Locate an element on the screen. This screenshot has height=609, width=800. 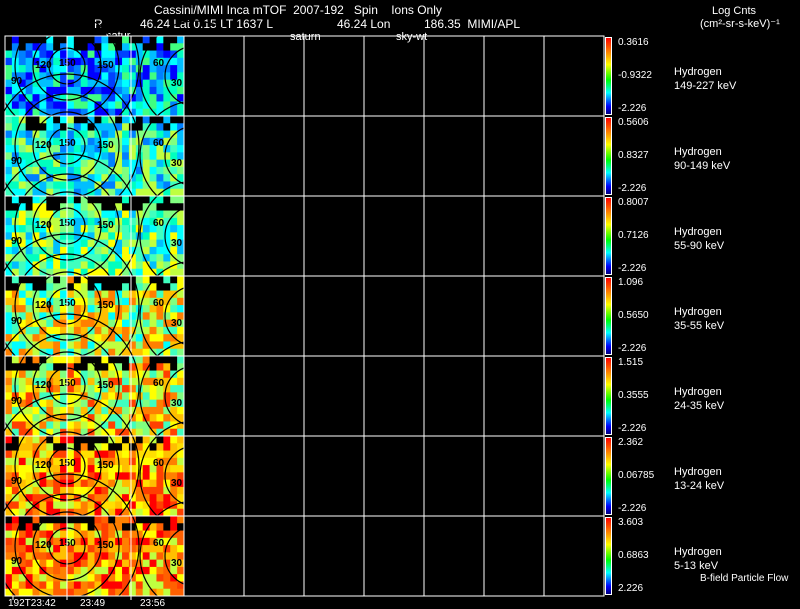
contour-label: 60 is located at coordinates (159, 463).